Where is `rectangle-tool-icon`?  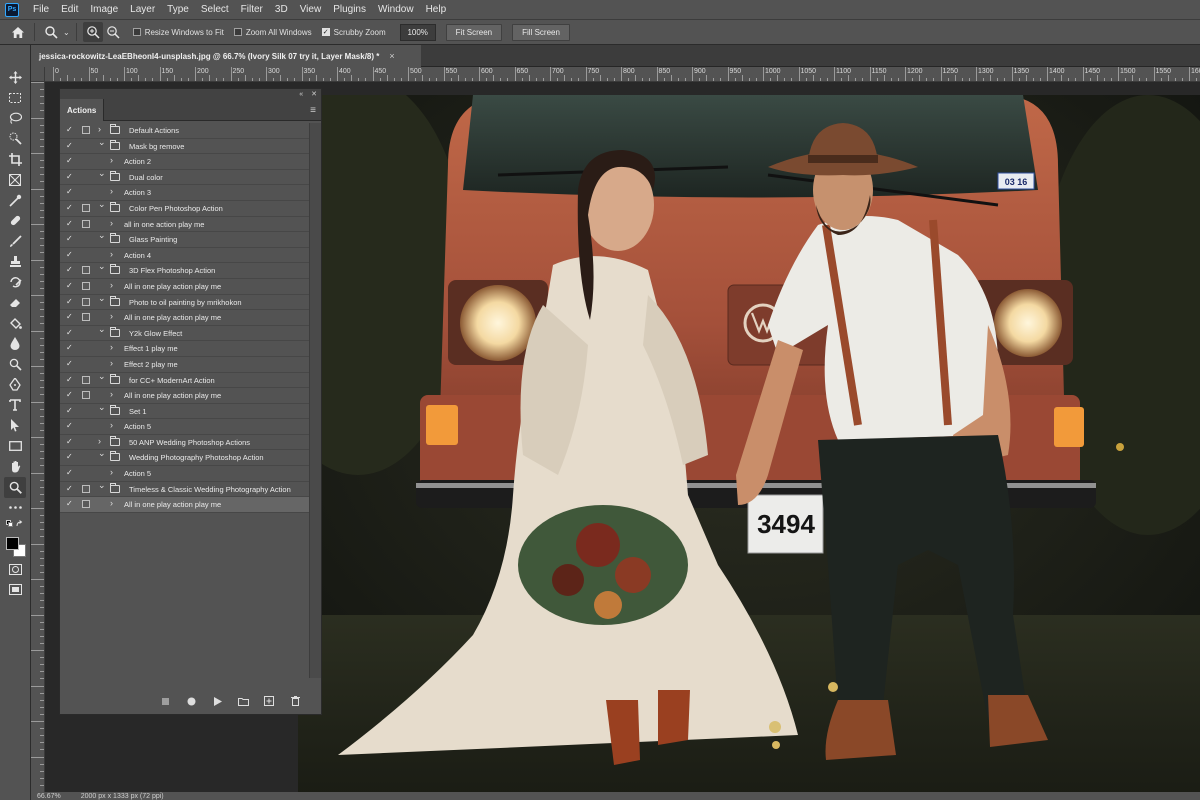 rectangle-tool-icon is located at coordinates (15, 446).